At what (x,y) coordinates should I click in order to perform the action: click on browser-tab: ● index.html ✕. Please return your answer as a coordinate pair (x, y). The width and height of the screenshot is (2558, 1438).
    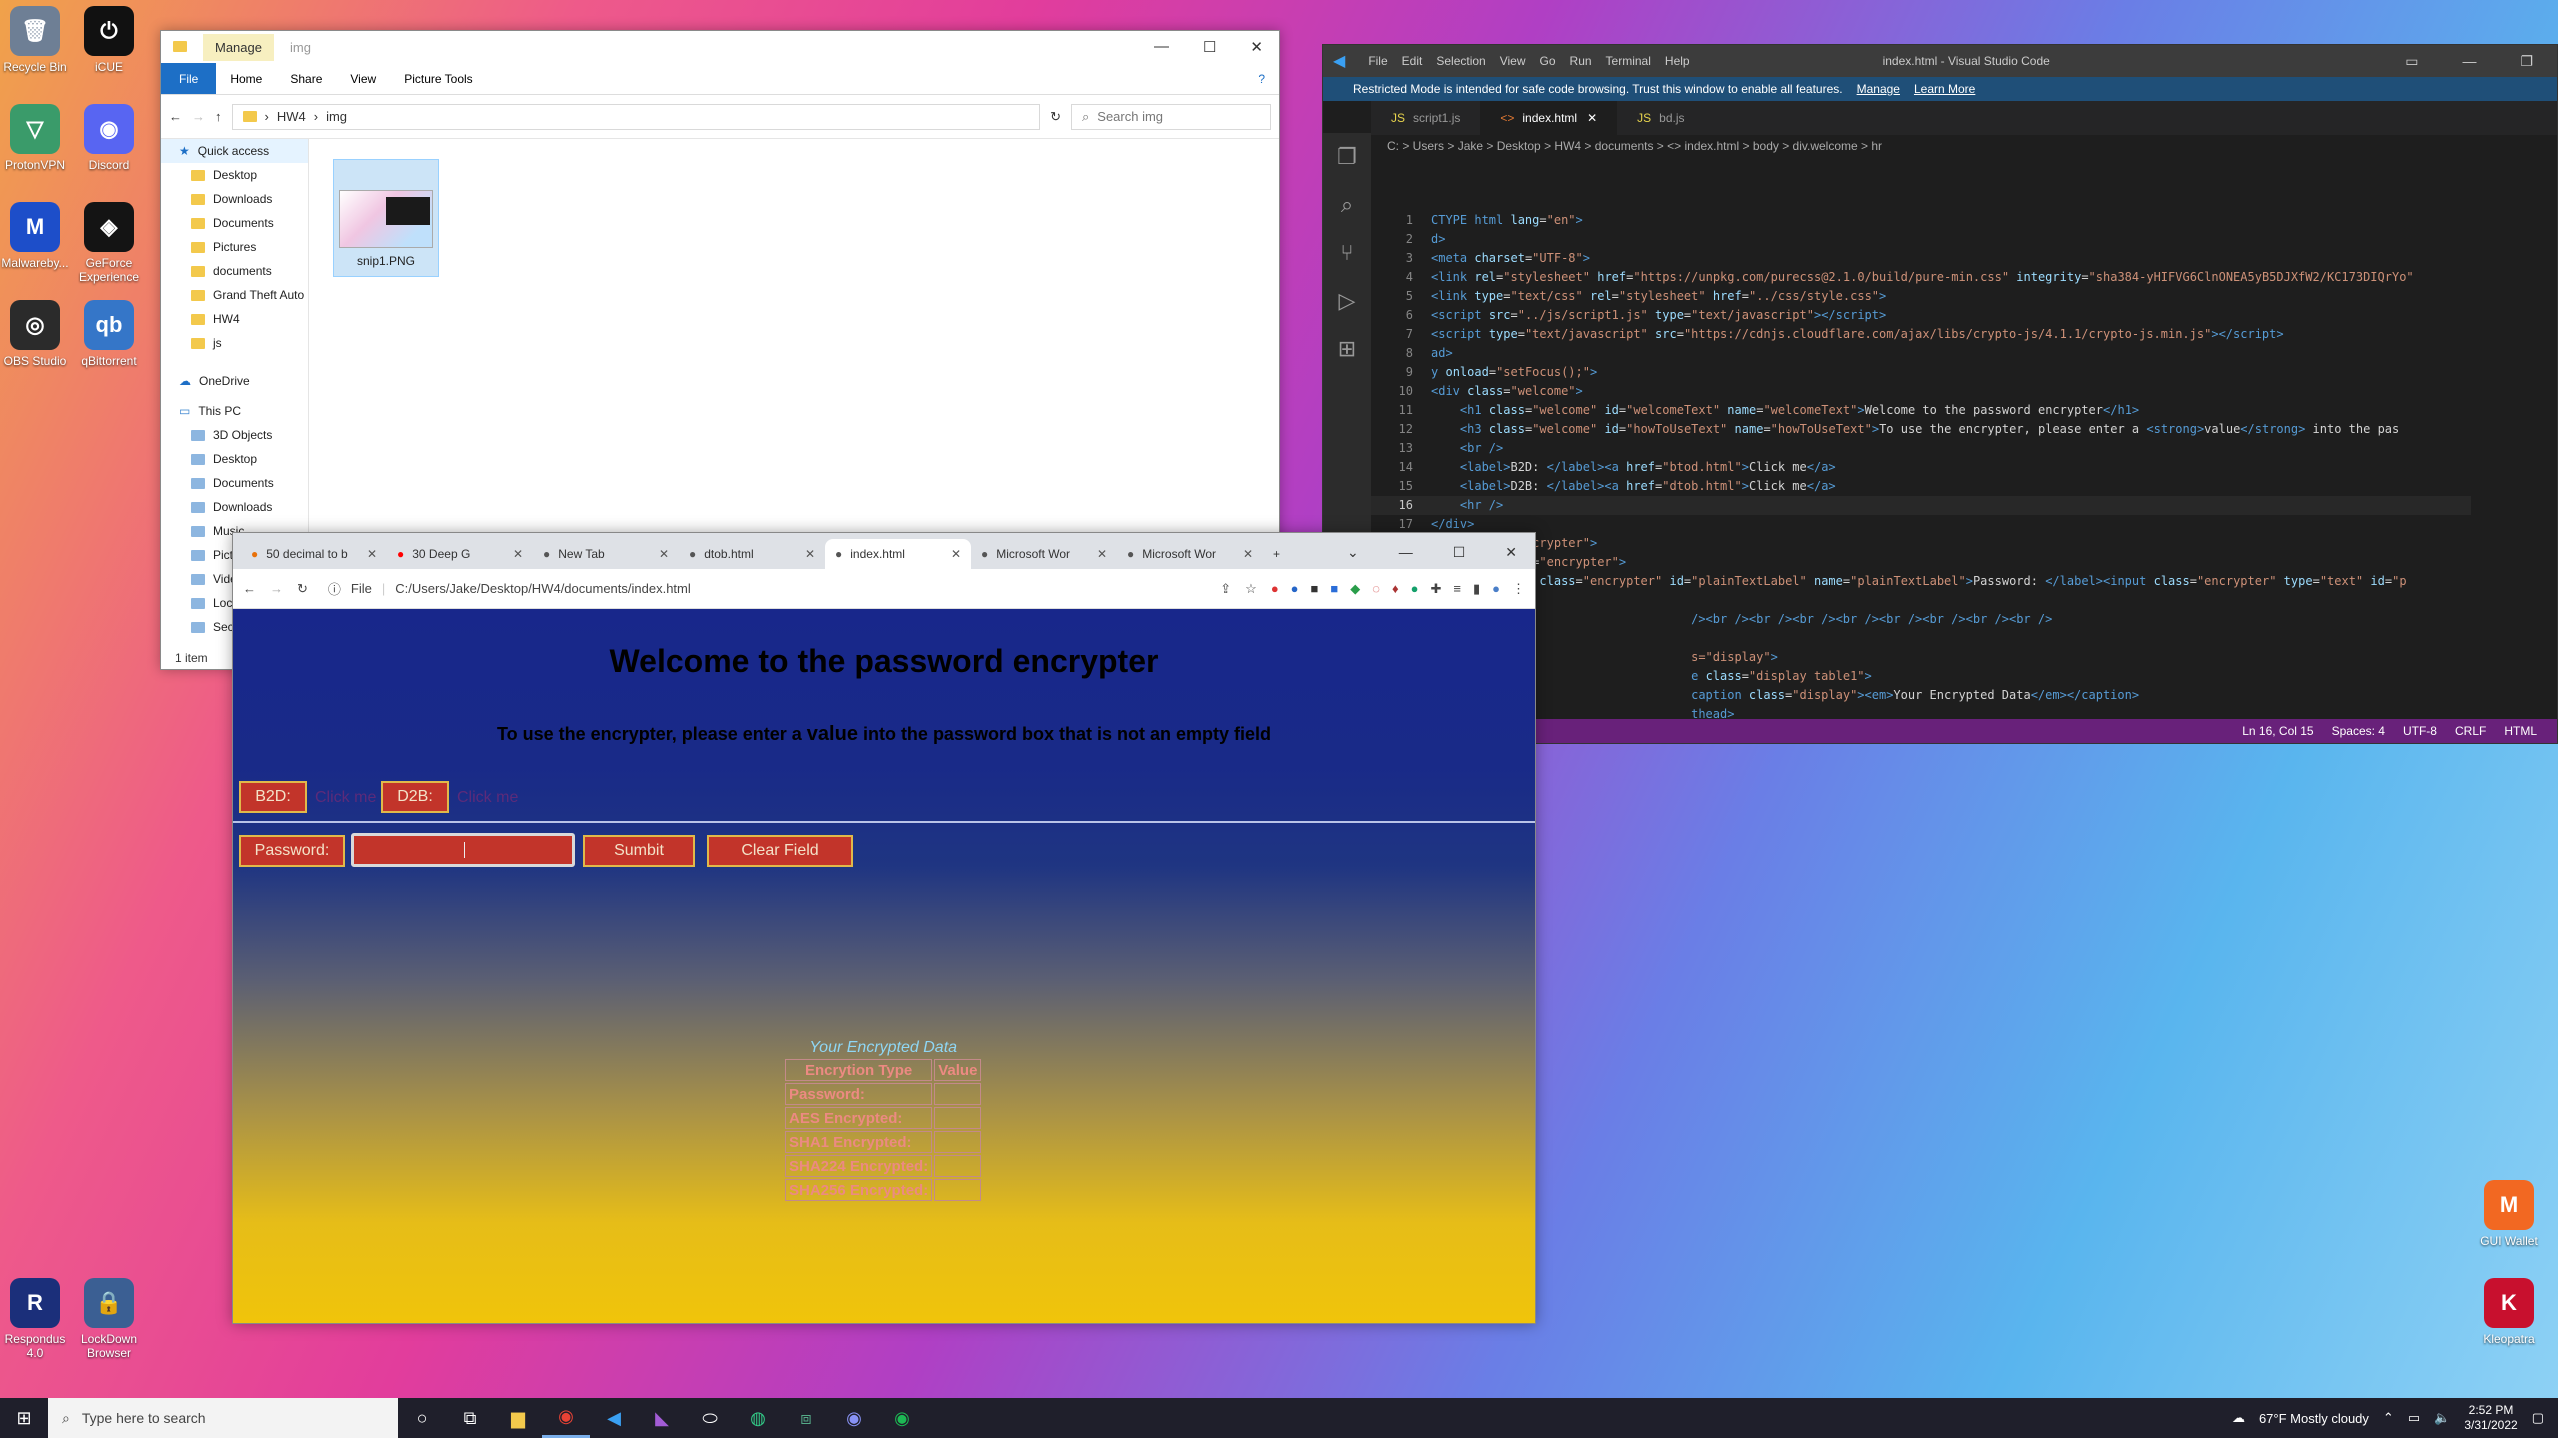
    Looking at the image, I should click on (898, 554).